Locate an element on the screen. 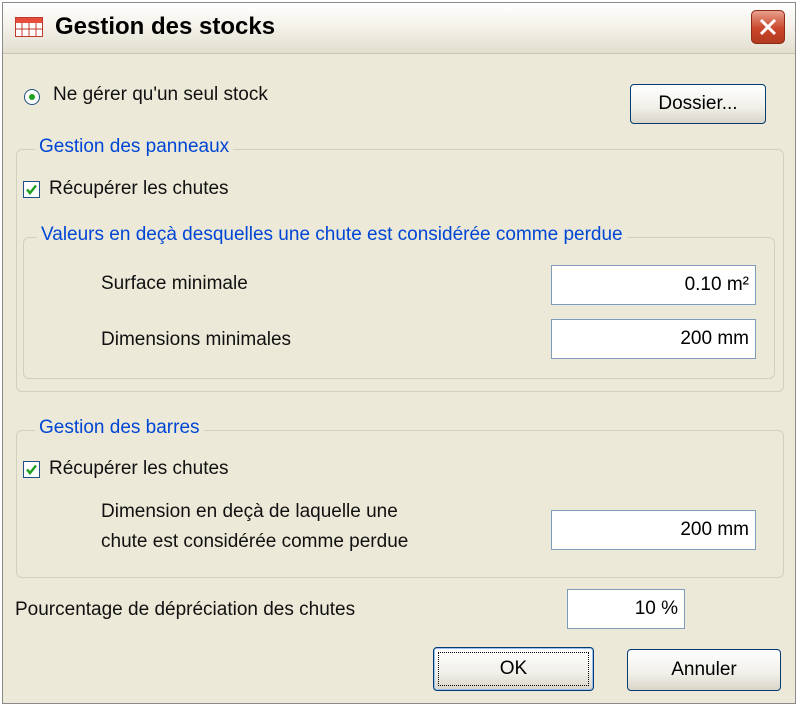  ok-button: OK is located at coordinates (513, 669).